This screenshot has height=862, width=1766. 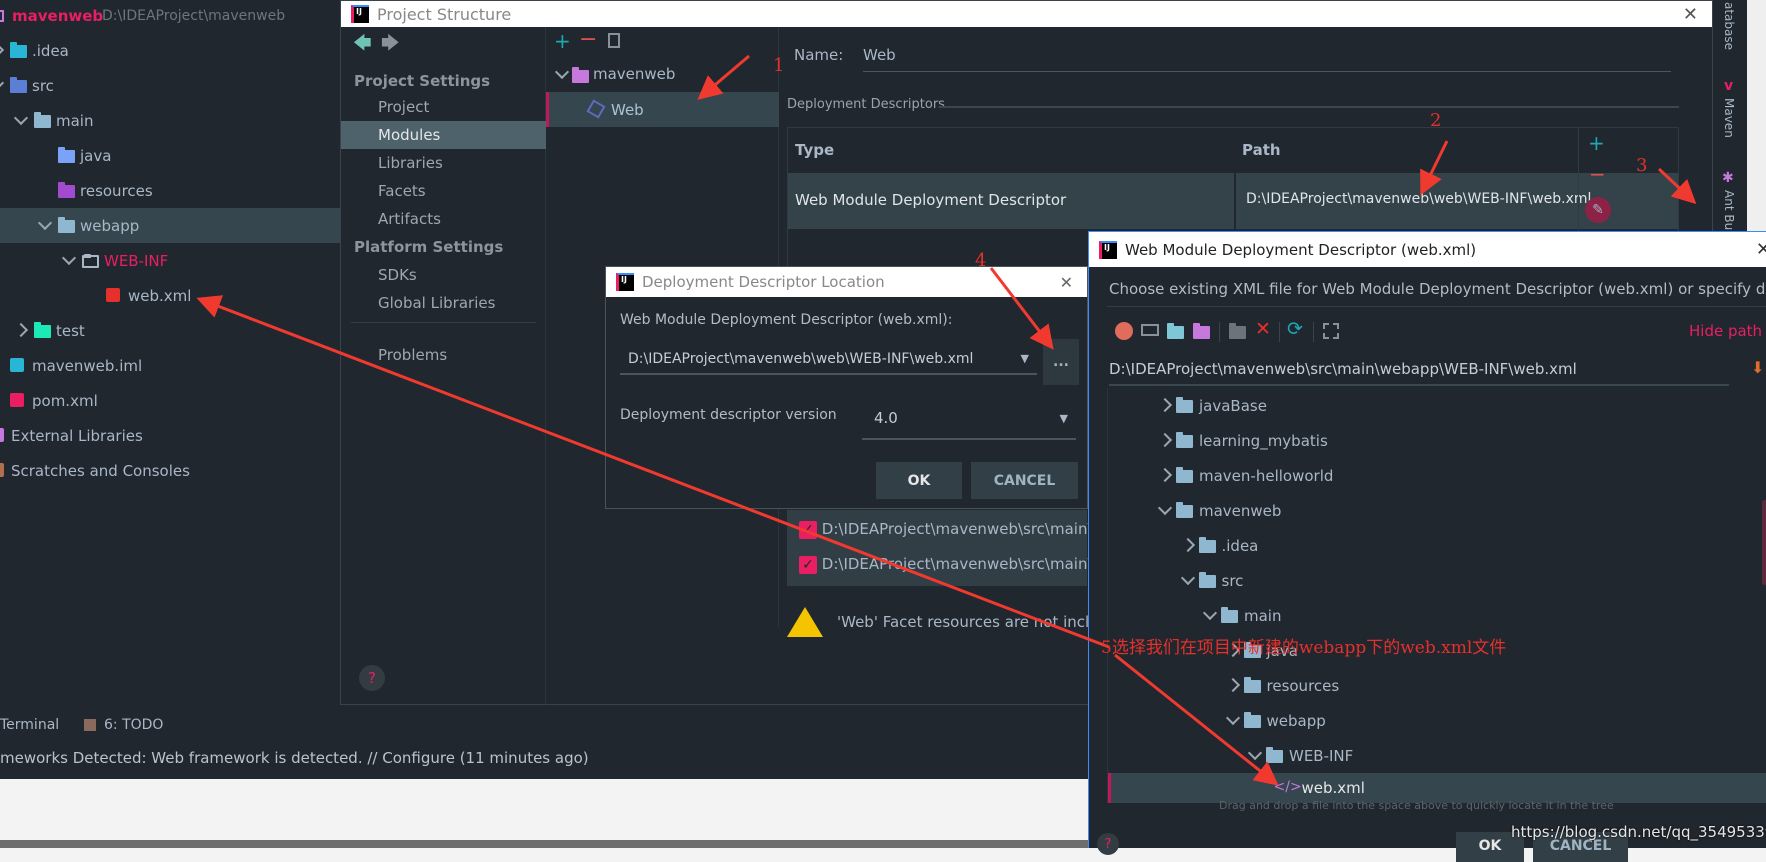 I want to click on step-label-1: 1, so click(x=779, y=65).